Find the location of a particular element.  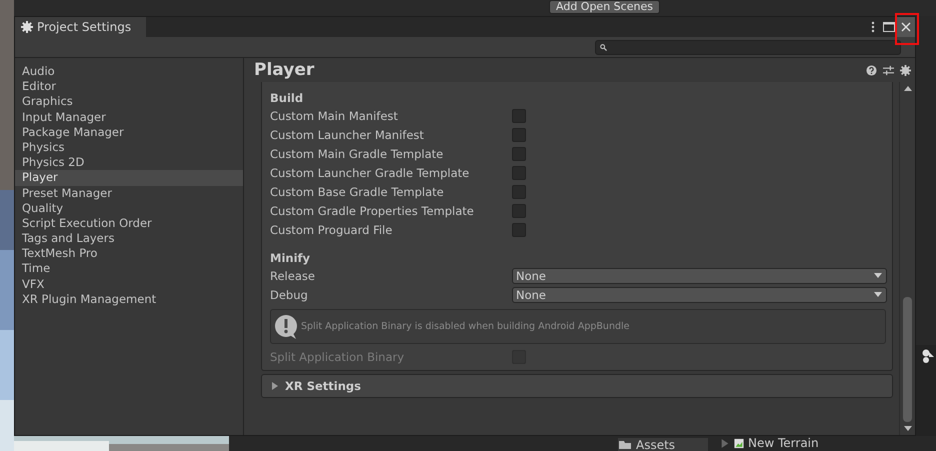

sidebar-item: XR Plugin Management is located at coordinates (129, 299).